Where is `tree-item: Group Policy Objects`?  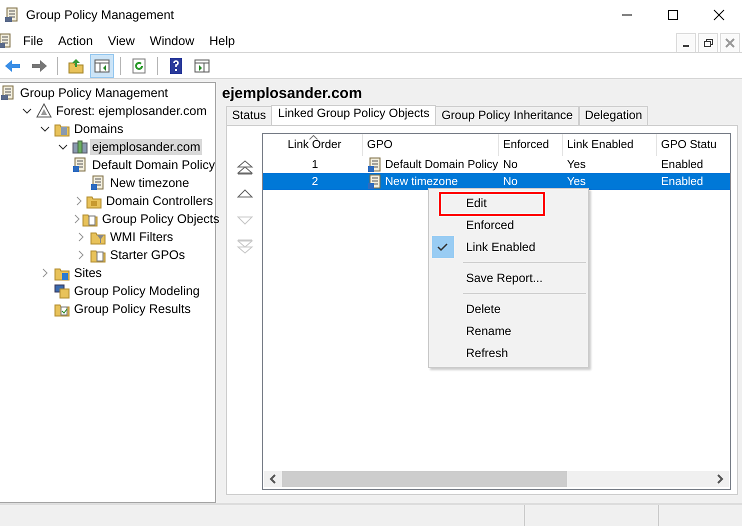 tree-item: Group Policy Objects is located at coordinates (161, 219).